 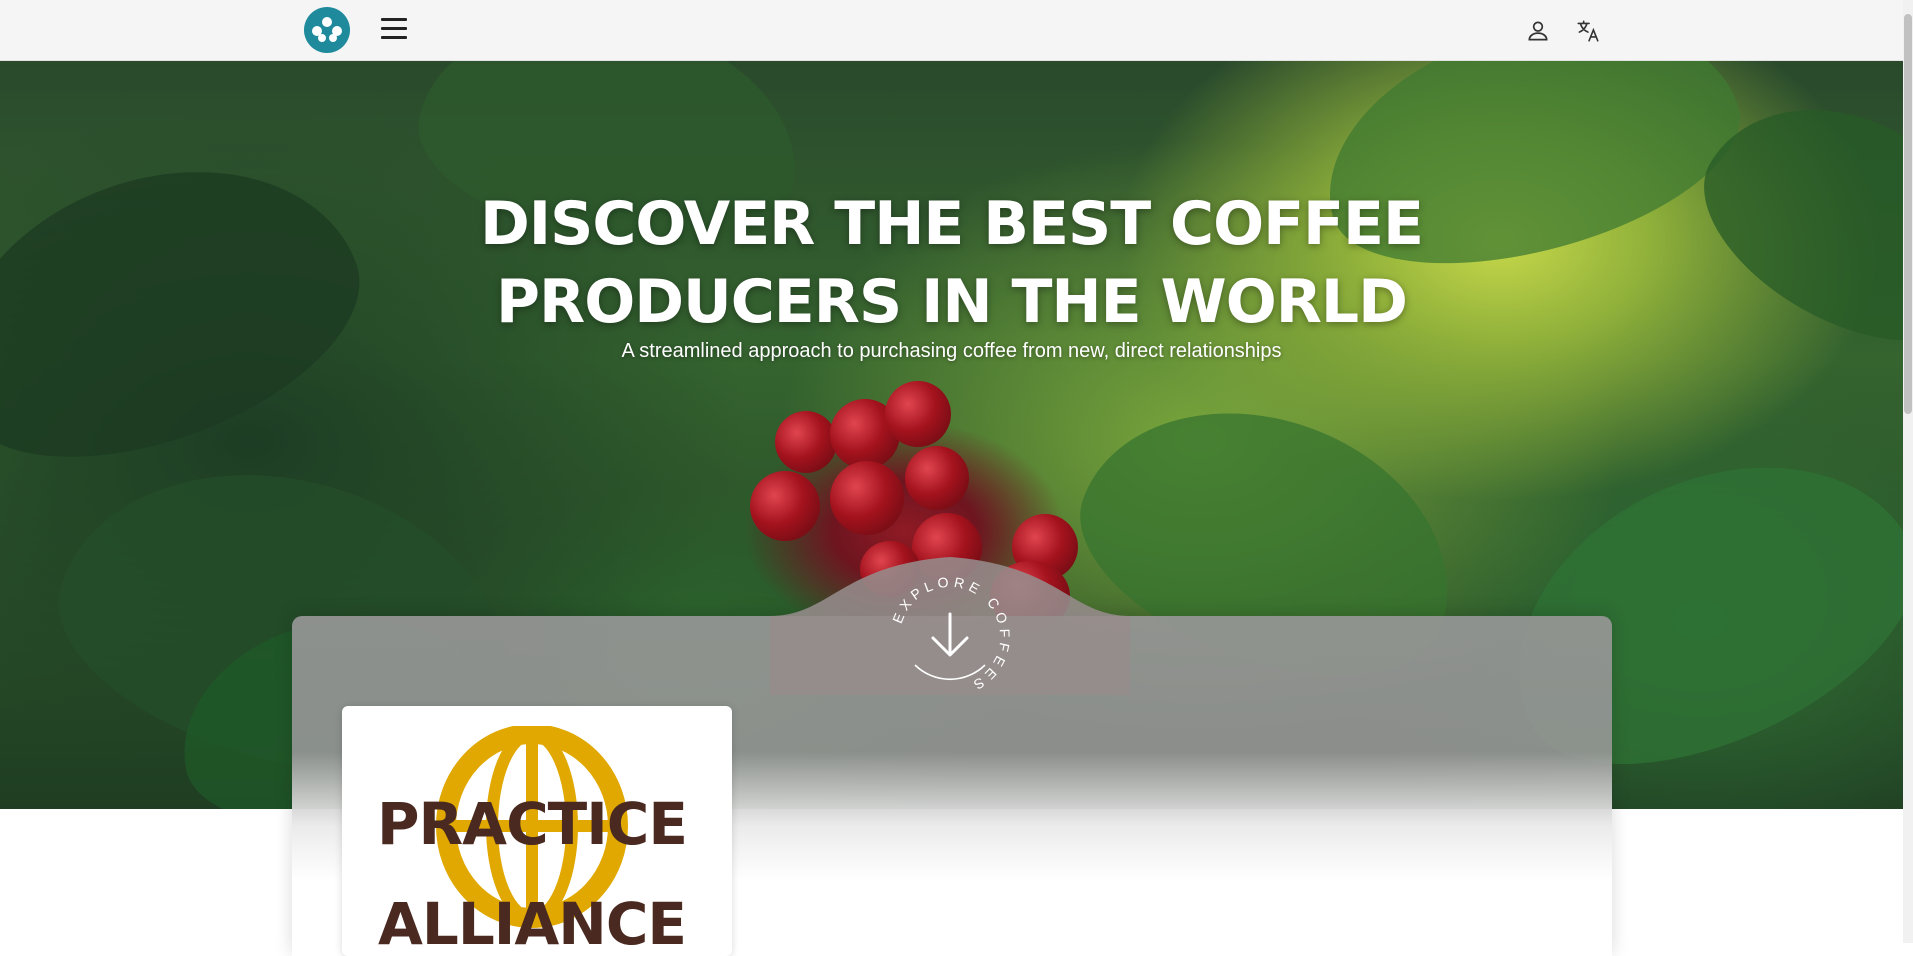 What do you see at coordinates (532, 824) in the screenshot?
I see `producer-logo-line1: PRACTICE` at bounding box center [532, 824].